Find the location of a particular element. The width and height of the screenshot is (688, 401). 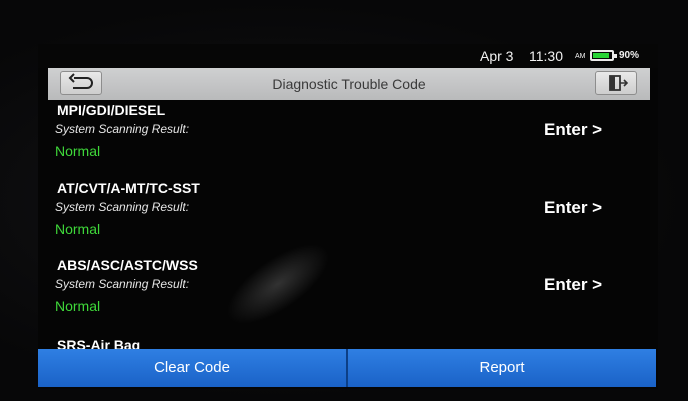

status-ampm: AM is located at coordinates (580, 56).